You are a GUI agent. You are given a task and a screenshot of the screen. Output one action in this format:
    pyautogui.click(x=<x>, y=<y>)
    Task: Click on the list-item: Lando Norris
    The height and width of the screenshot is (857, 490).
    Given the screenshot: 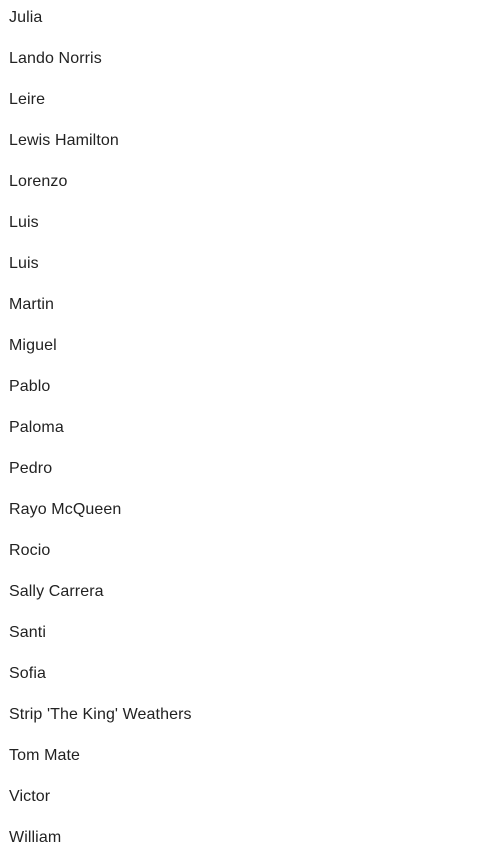 What is the action you would take?
    pyautogui.click(x=55, y=59)
    